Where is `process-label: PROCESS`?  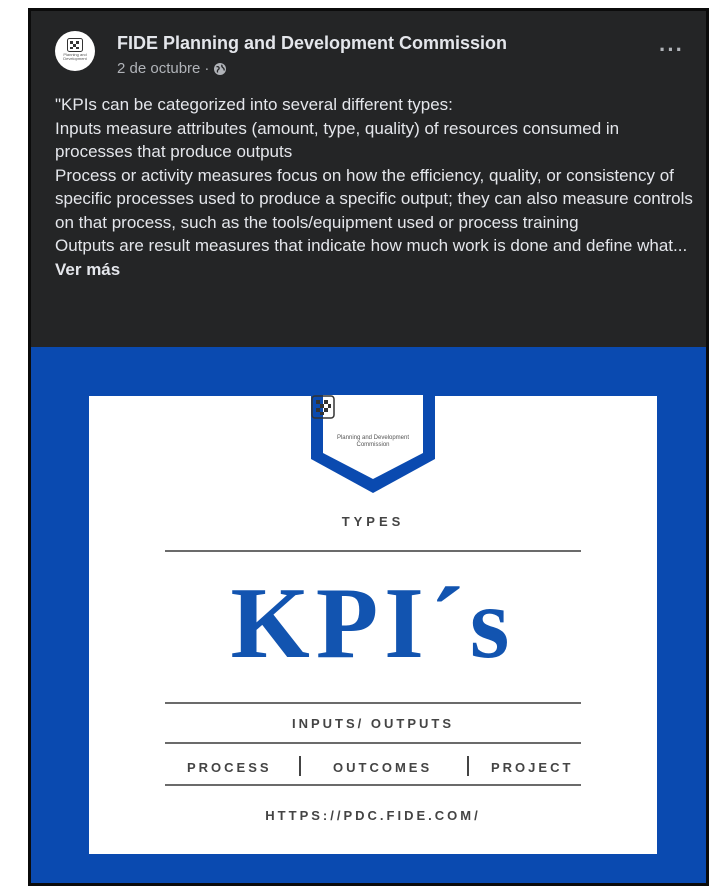
process-label: PROCESS is located at coordinates (229, 767).